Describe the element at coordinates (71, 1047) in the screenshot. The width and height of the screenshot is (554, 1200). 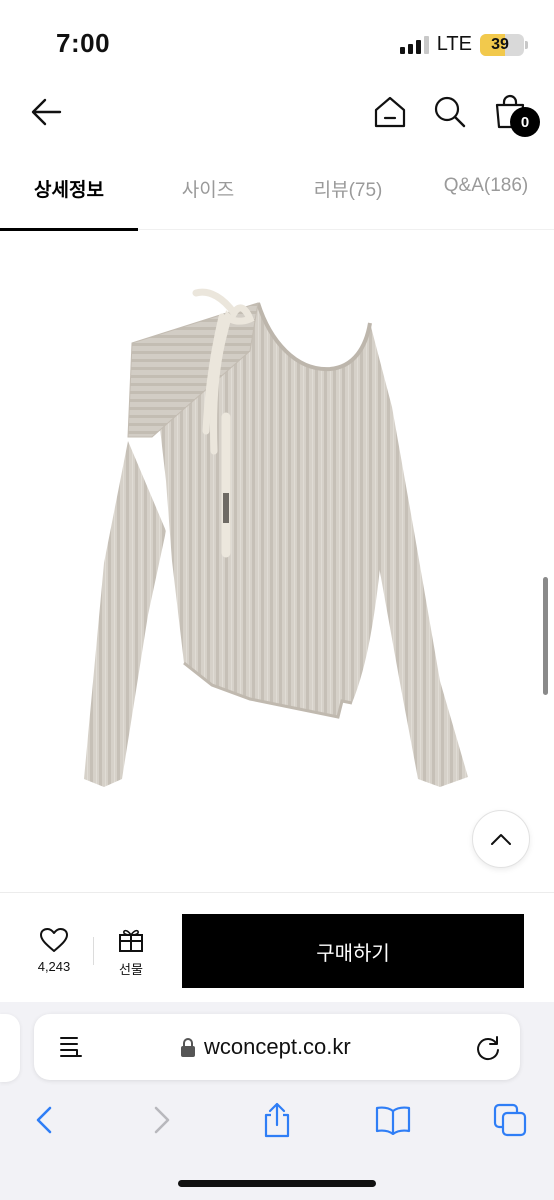
I see `reader-icon` at that location.